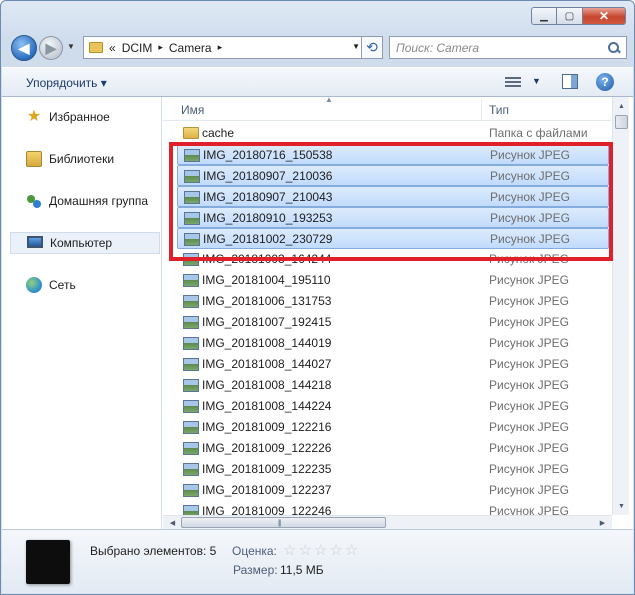 The width and height of the screenshot is (635, 595). Describe the element at coordinates (218, 133) in the screenshot. I see `file-name: cache` at that location.